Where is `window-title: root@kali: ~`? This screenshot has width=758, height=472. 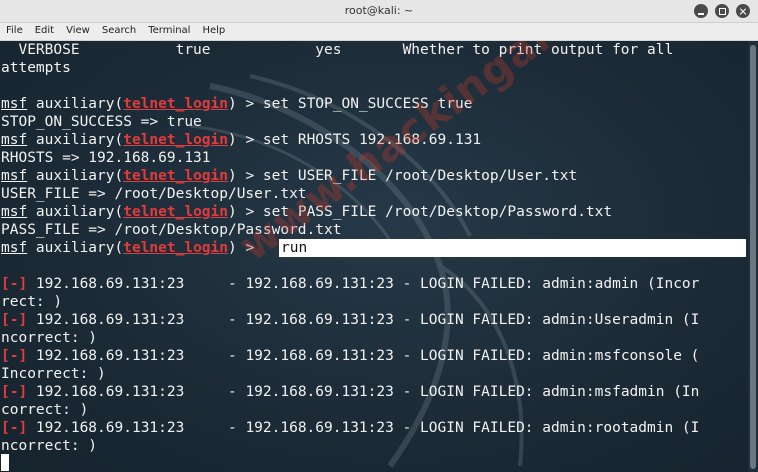
window-title: root@kali: ~ is located at coordinates (379, 10).